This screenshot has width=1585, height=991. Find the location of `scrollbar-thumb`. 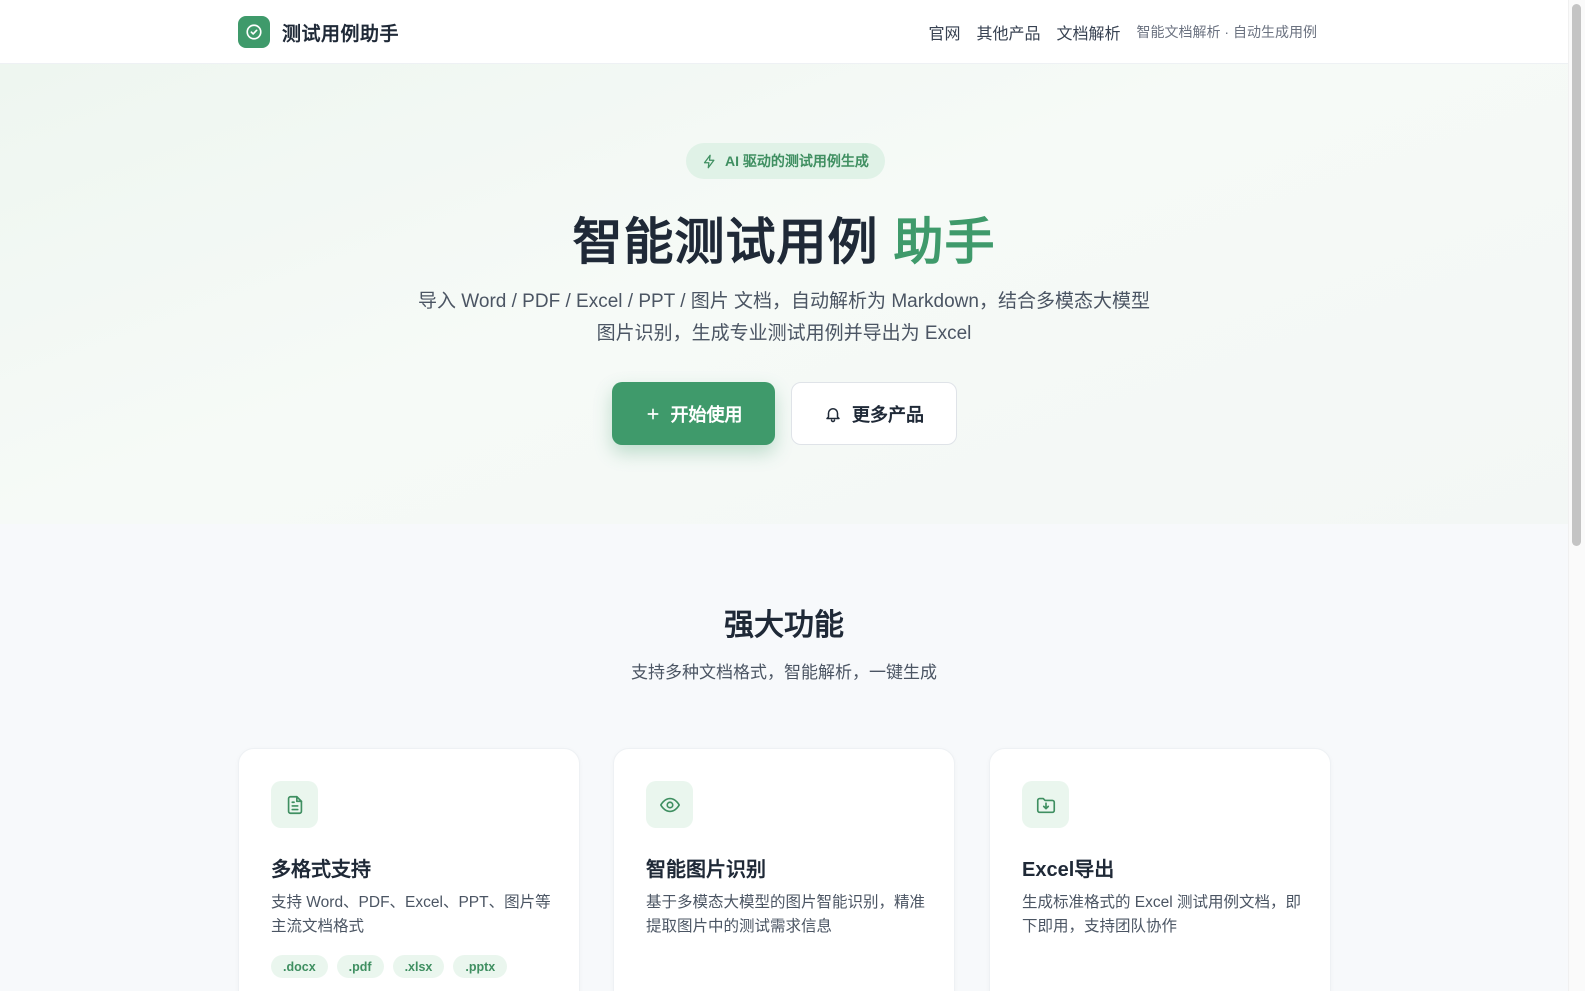

scrollbar-thumb is located at coordinates (1576, 275).